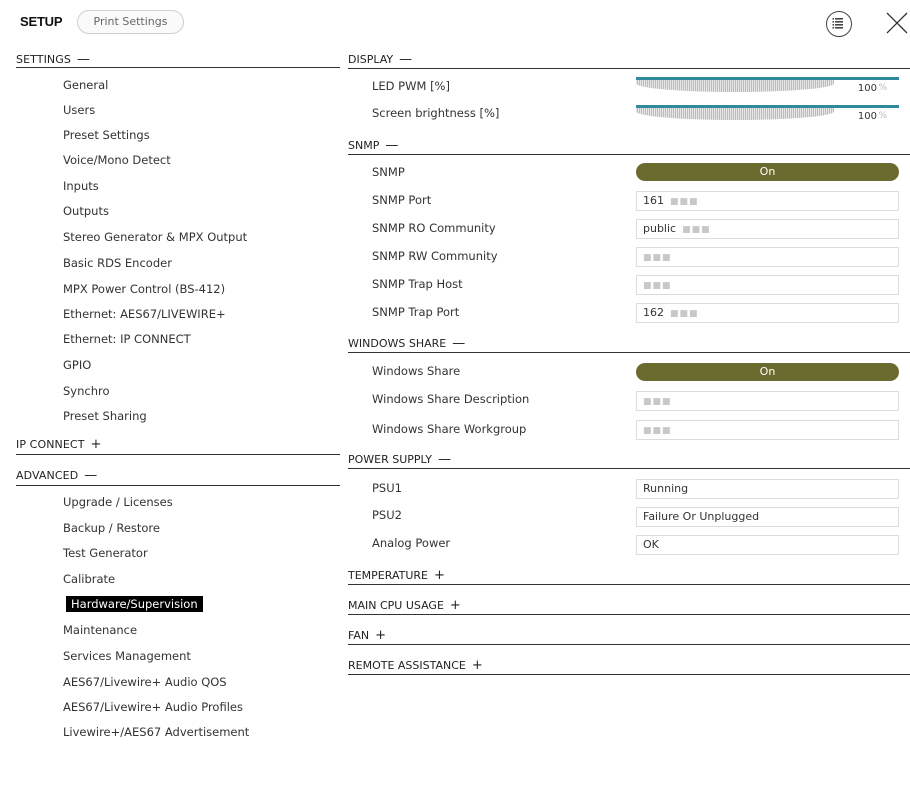 Image resolution: width=910 pixels, height=801 pixels. I want to click on sidebar-item-basic-rds: Basic RDS Encoder, so click(117, 263).